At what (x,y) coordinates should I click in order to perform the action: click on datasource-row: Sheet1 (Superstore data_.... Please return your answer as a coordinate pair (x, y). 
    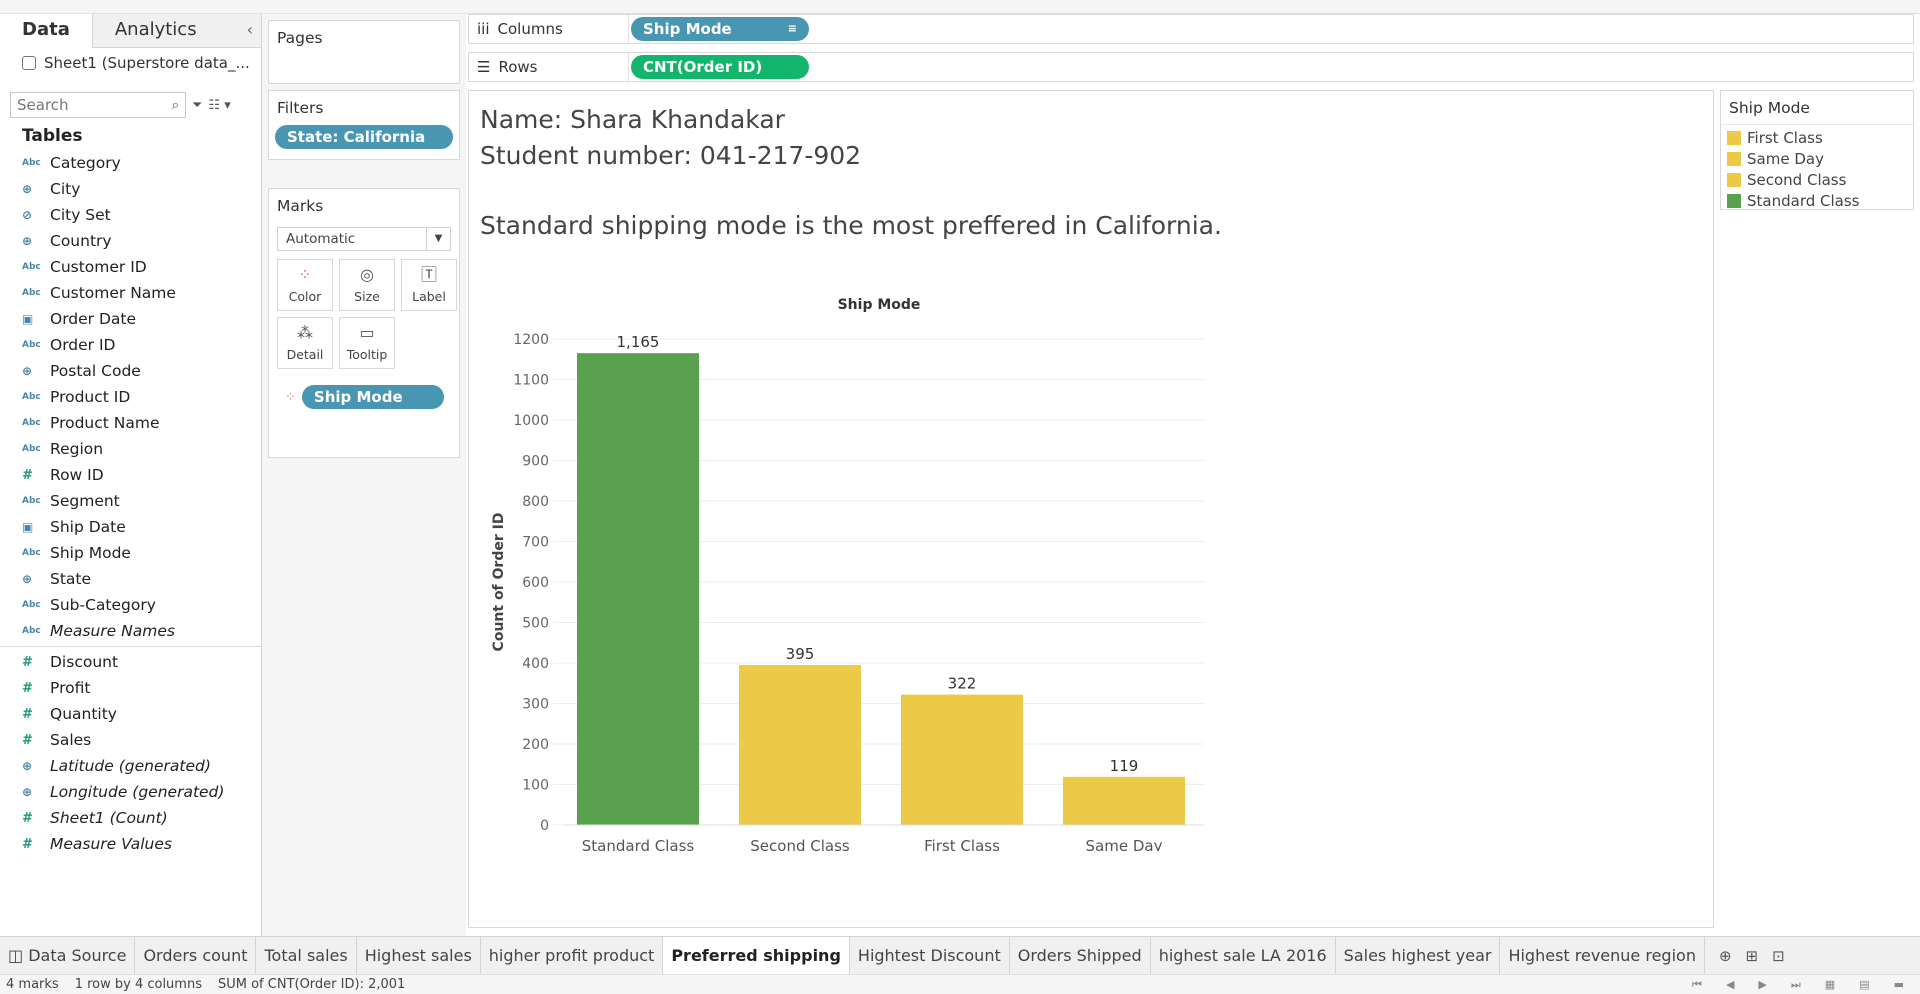
    Looking at the image, I should click on (130, 63).